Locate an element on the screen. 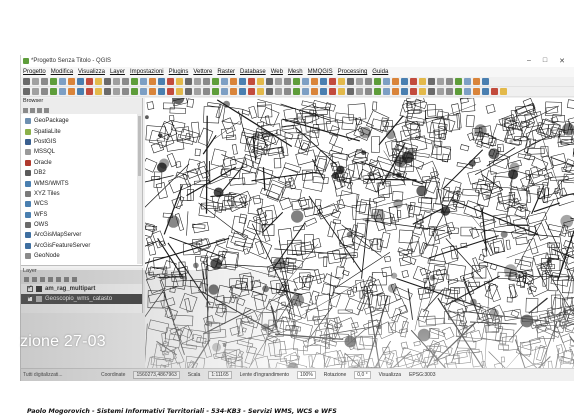 The image size is (574, 420). magnifier-field: 100% is located at coordinates (306, 375).